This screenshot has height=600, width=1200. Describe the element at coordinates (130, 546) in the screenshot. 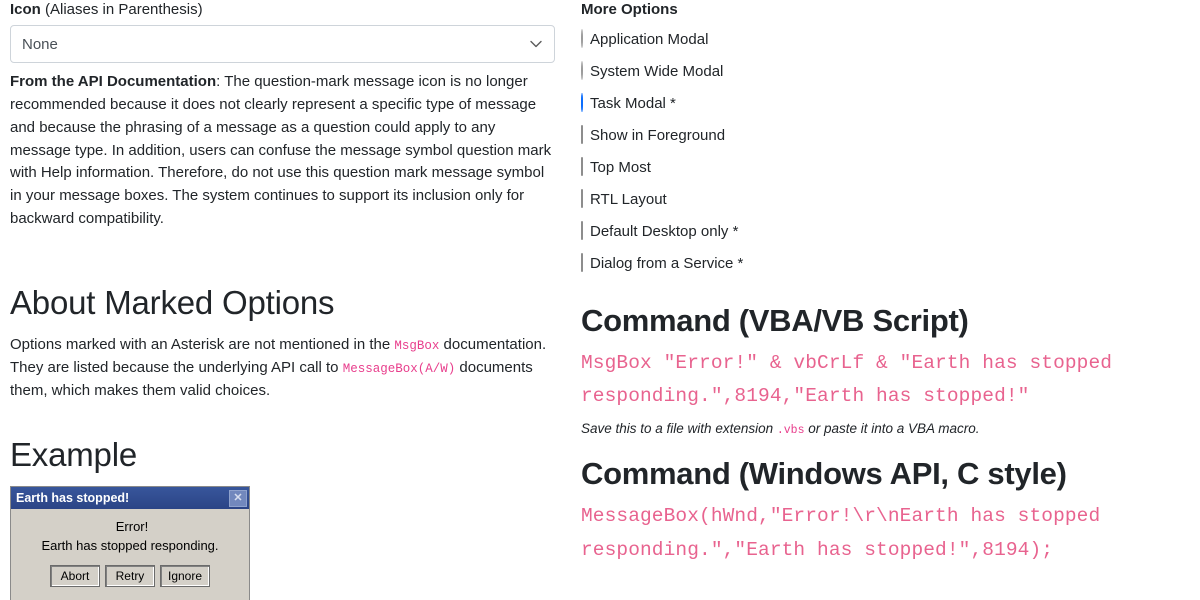

I see `dialog-message-line-2: Earth has stopped responding.` at that location.